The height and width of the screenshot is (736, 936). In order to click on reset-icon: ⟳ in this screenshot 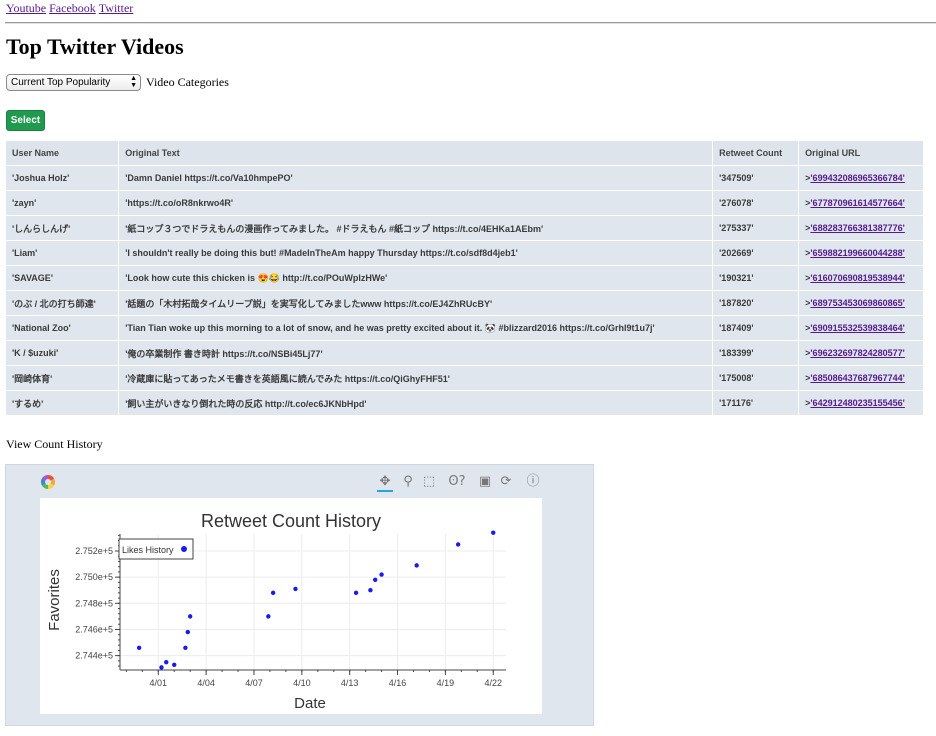, I will do `click(506, 482)`.